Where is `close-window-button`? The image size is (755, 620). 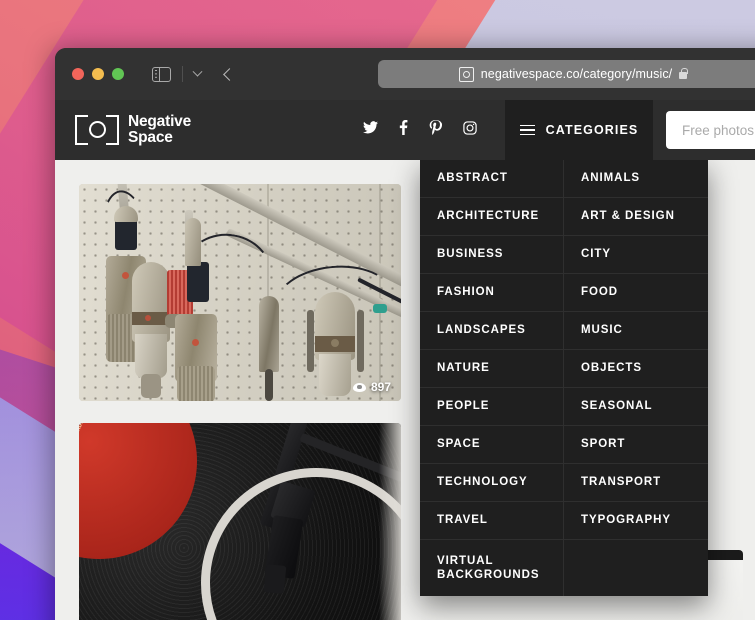
close-window-button is located at coordinates (78, 74).